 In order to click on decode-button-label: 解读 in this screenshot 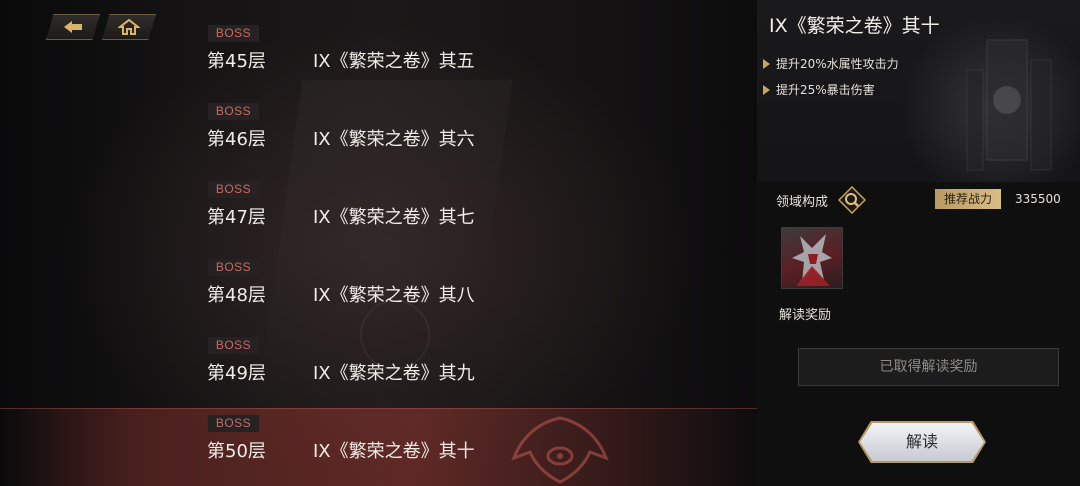, I will do `click(921, 441)`.